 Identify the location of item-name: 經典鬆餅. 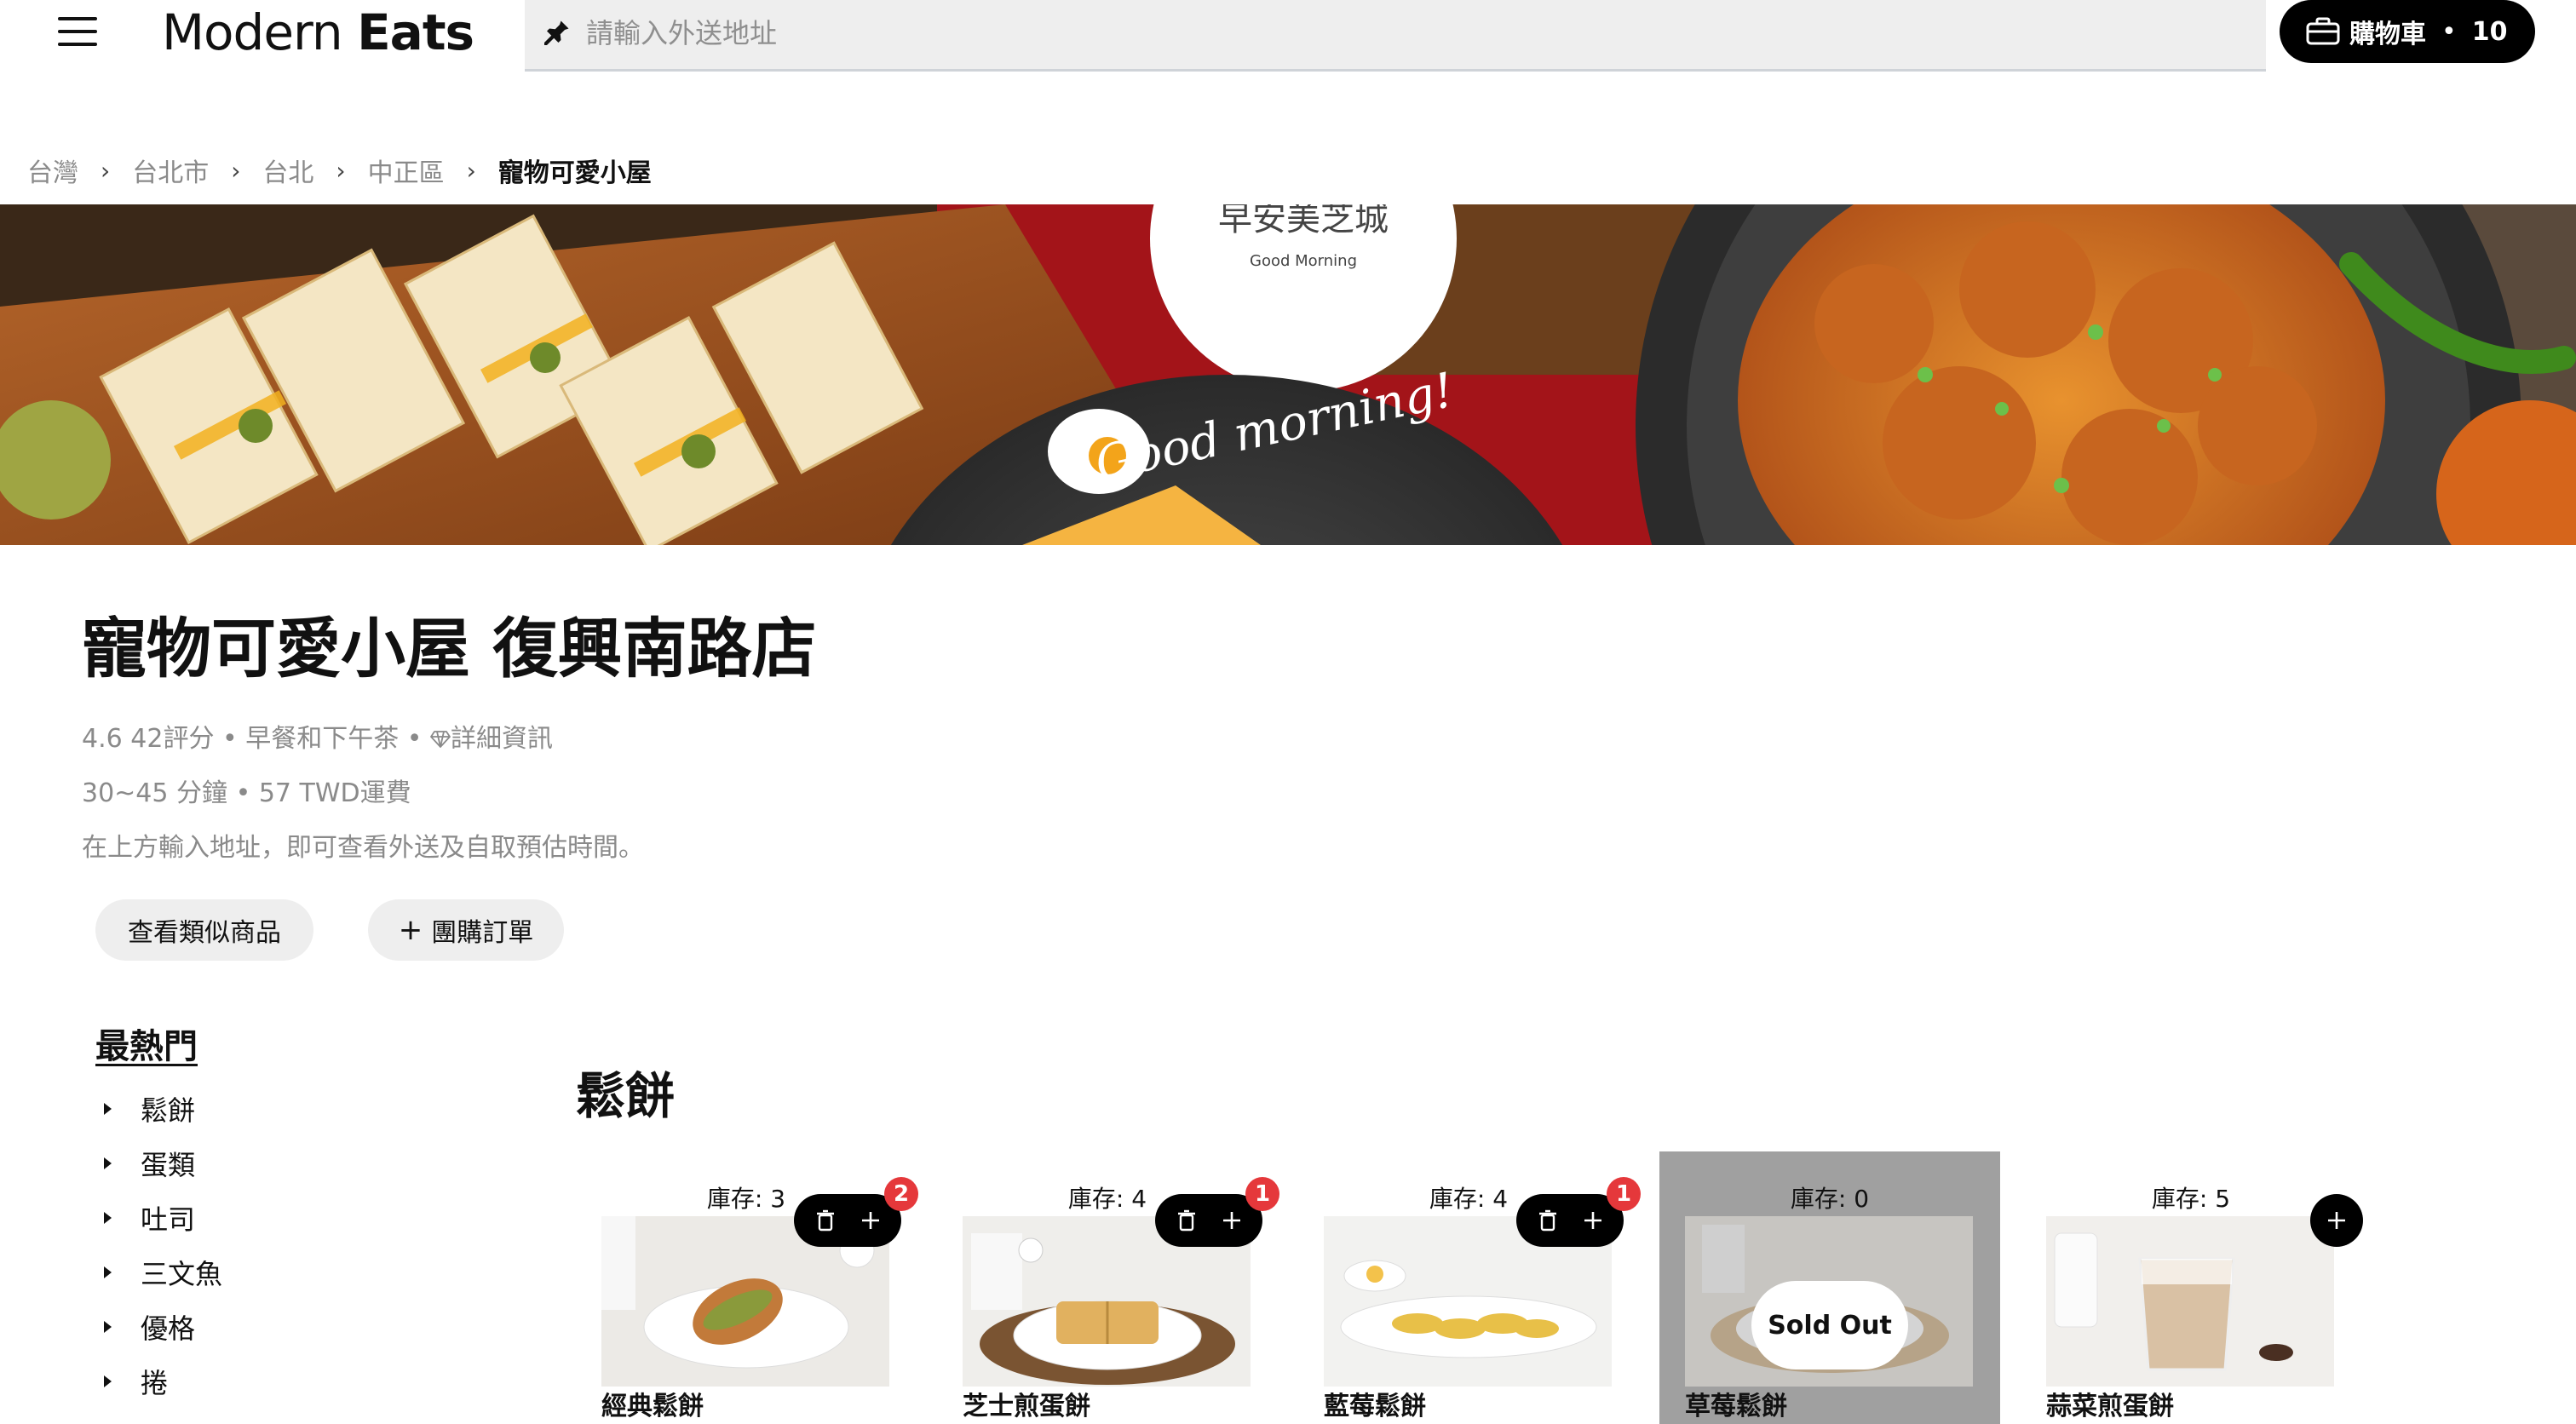
(652, 1406).